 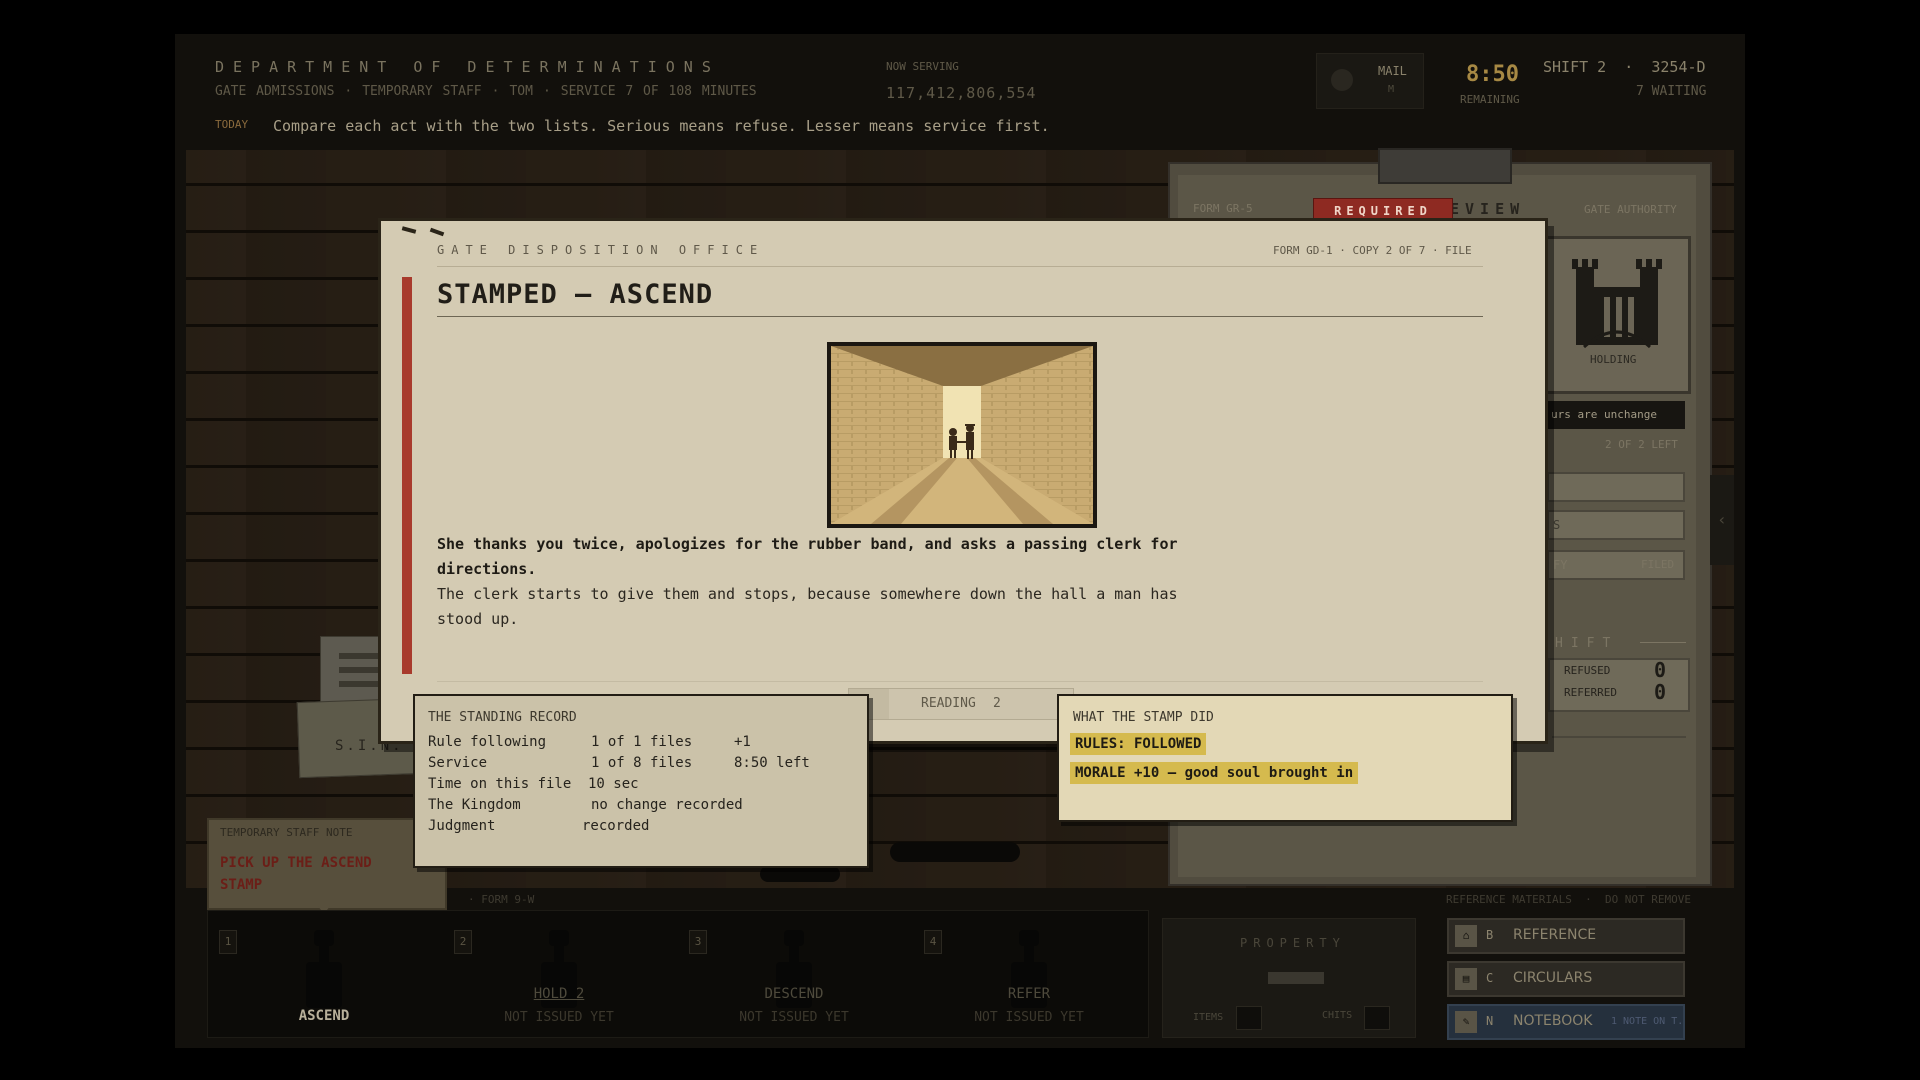 What do you see at coordinates (922, 66) in the screenshot?
I see `now-serving-label: NOW SERVING` at bounding box center [922, 66].